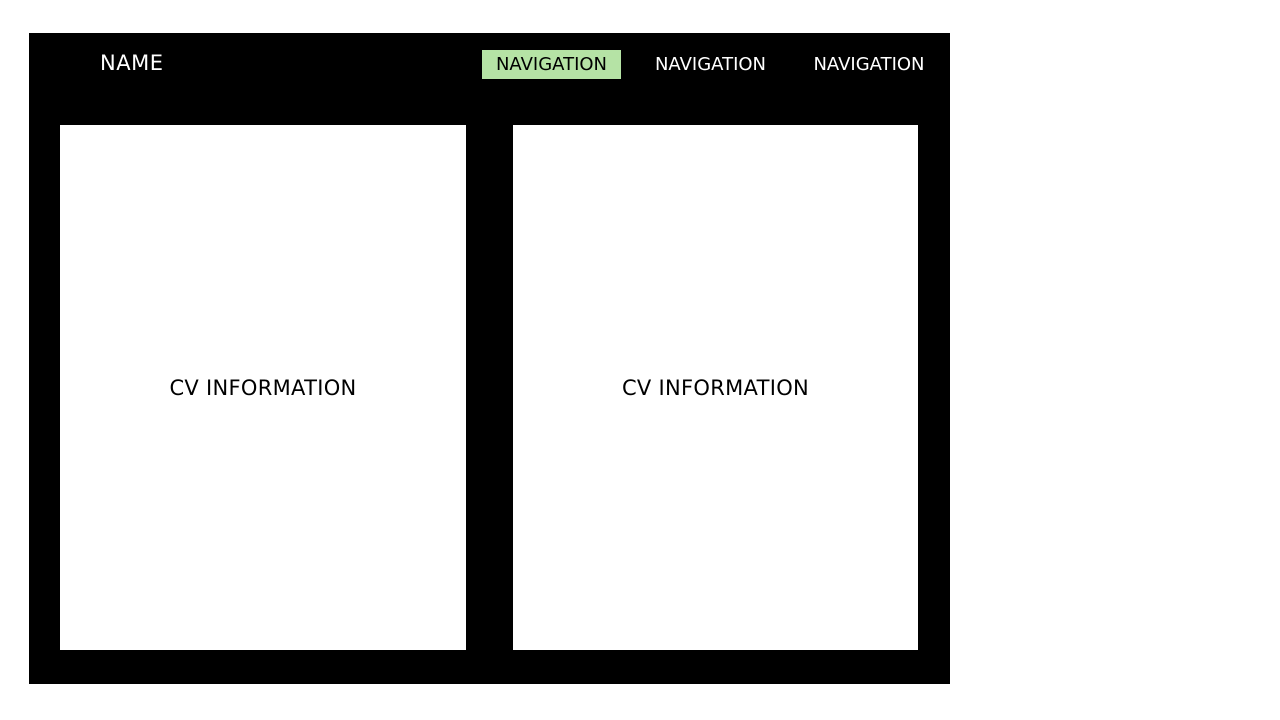  Describe the element at coordinates (132, 63) in the screenshot. I see `site-name: NAME` at that location.